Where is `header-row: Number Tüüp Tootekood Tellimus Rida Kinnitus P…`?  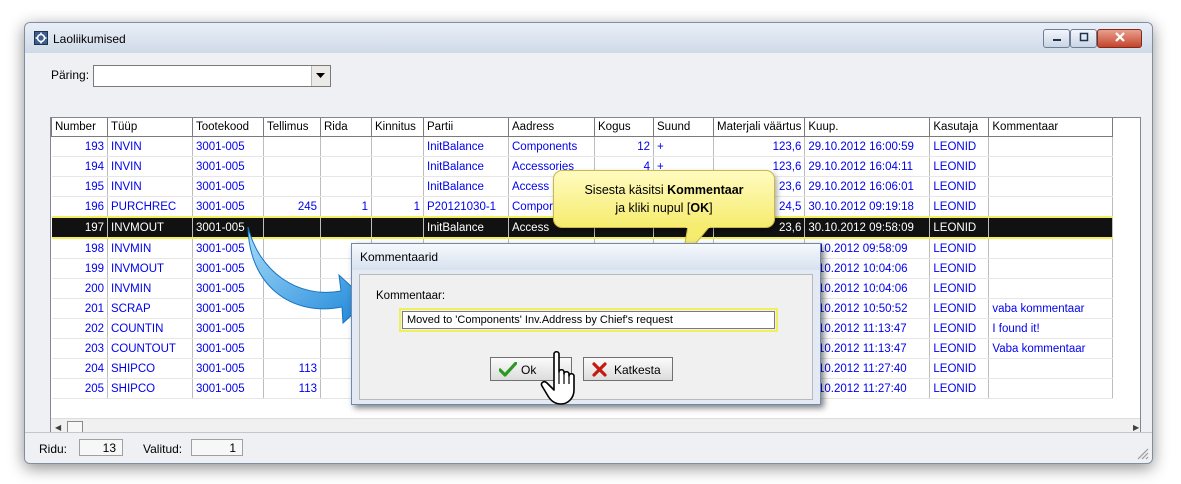 header-row: Number Tüüp Tootekood Tellimus Rida Kinnitus P… is located at coordinates (582, 127).